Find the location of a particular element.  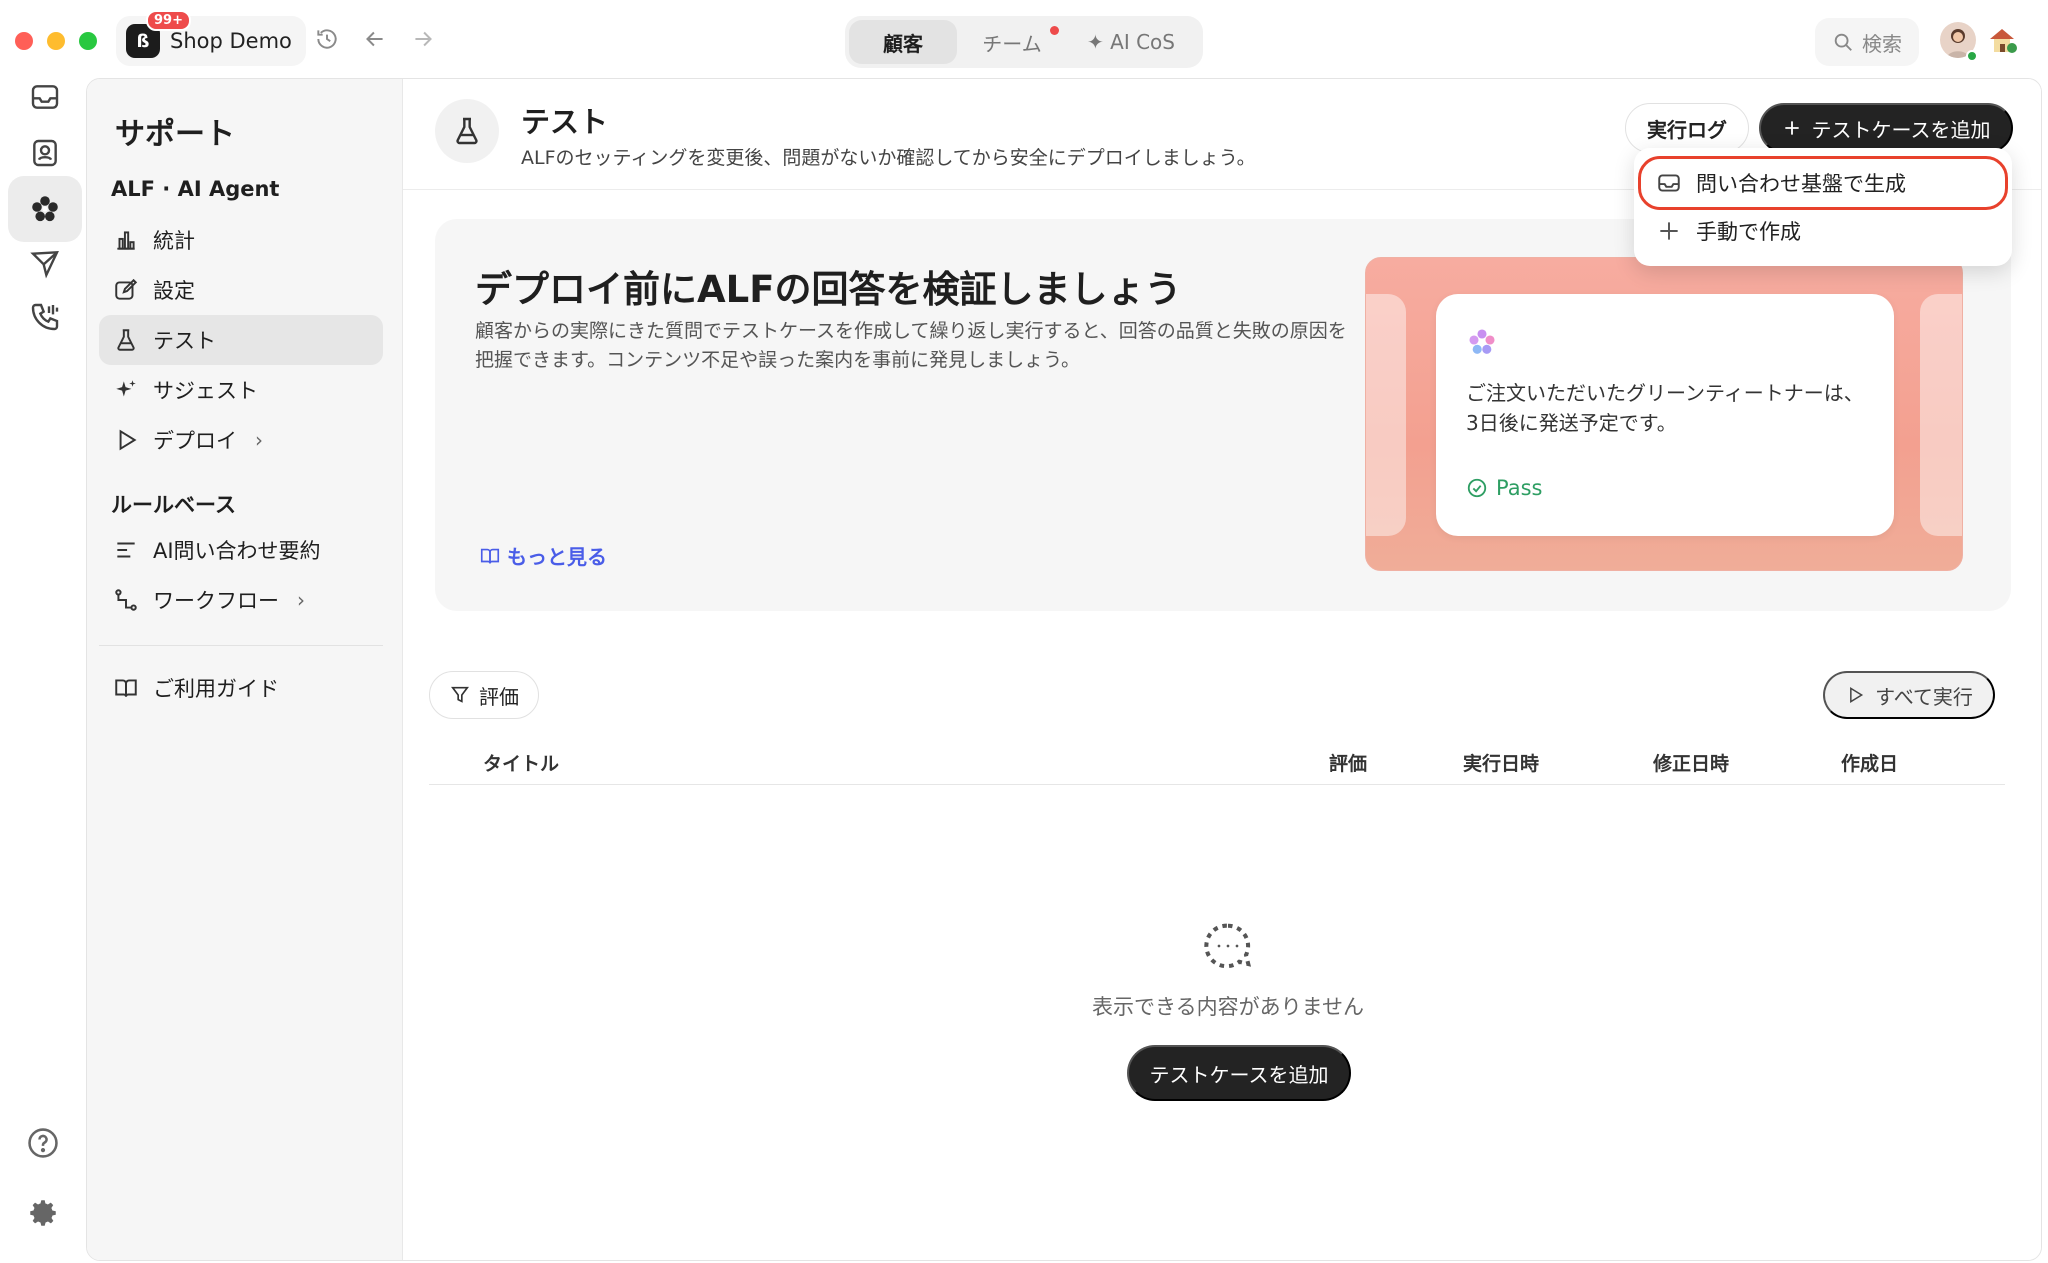

workflow-icon is located at coordinates (126, 600).